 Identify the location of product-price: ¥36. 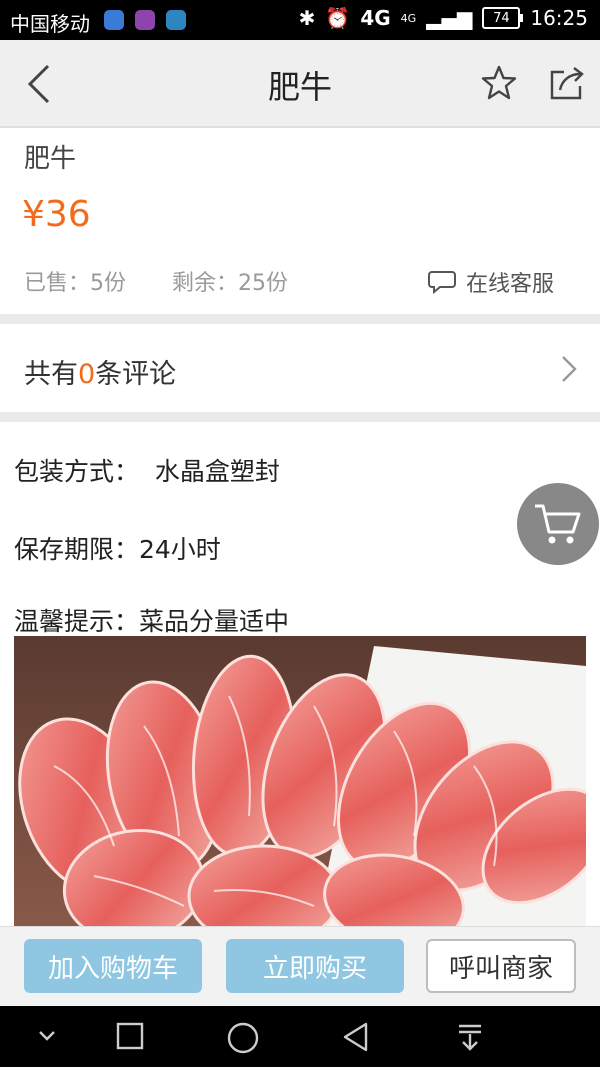
(56, 214).